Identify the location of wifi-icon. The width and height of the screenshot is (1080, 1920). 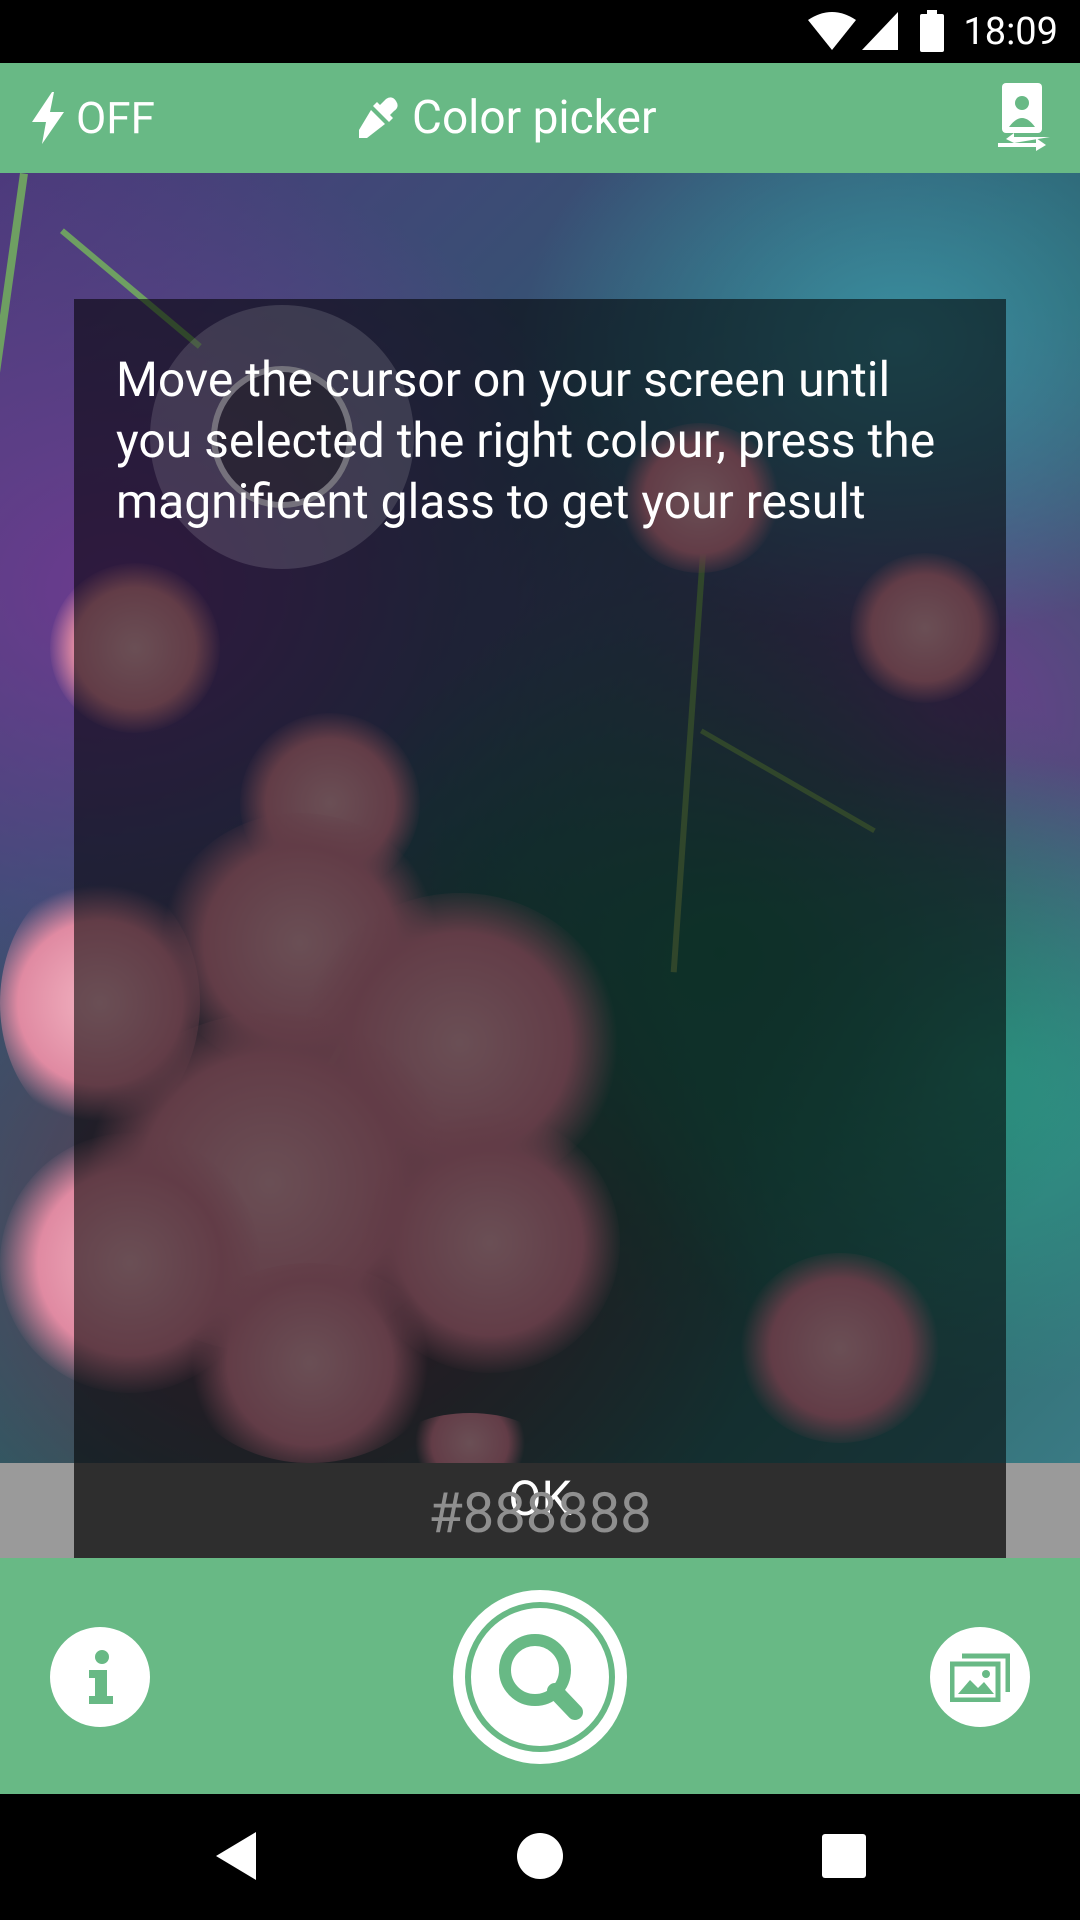
(832, 31).